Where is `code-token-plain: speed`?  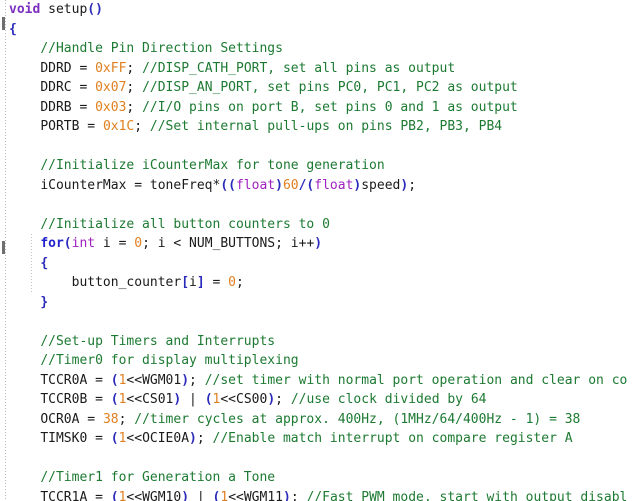 code-token-plain: speed is located at coordinates (381, 185).